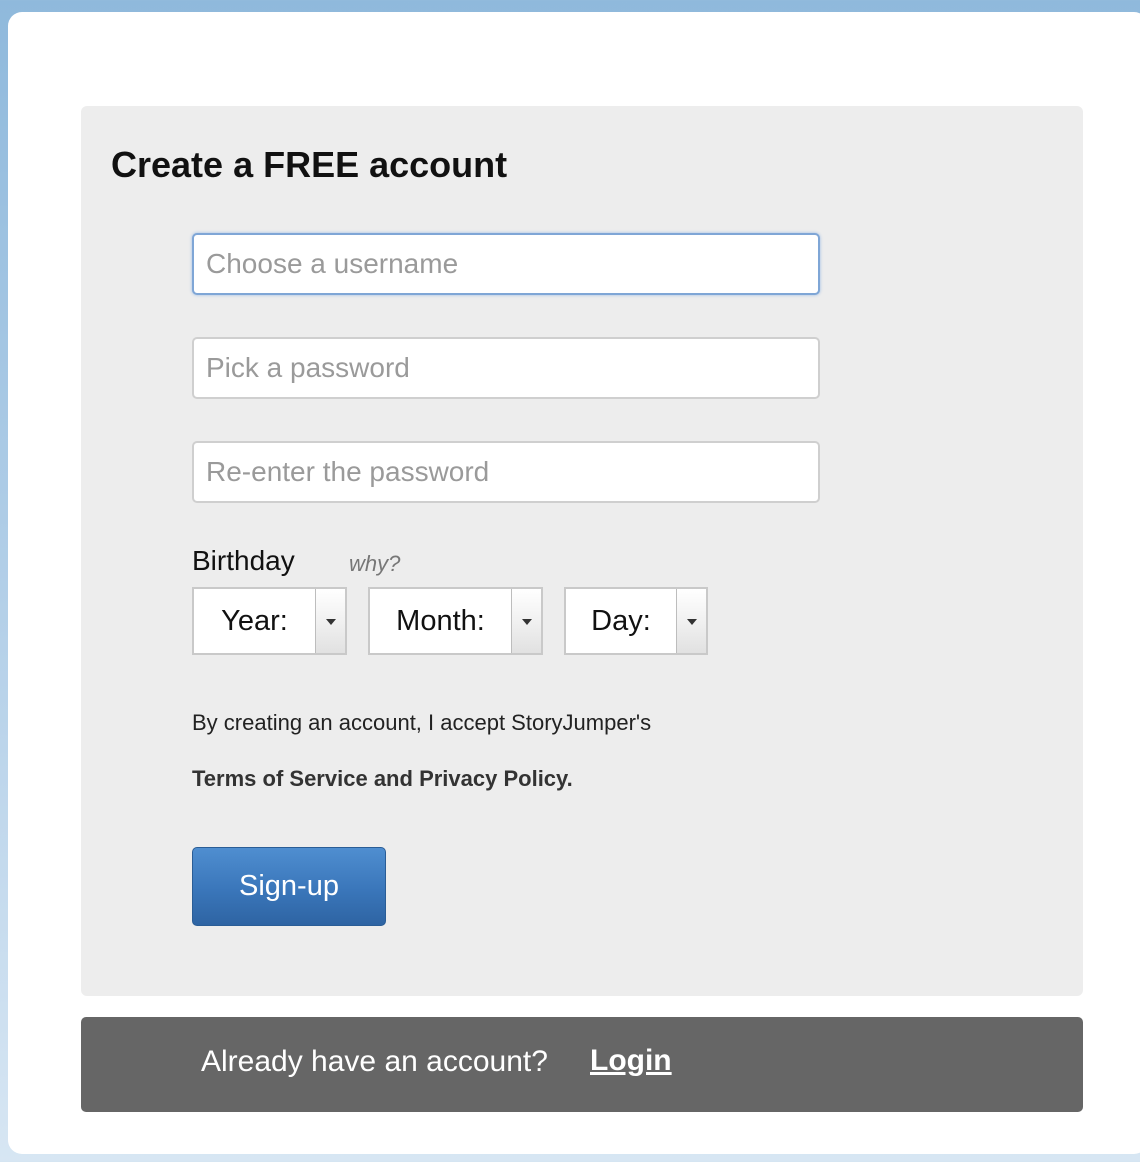 The height and width of the screenshot is (1162, 1140). What do you see at coordinates (309, 164) in the screenshot?
I see `page-title: Create a FREE account` at bounding box center [309, 164].